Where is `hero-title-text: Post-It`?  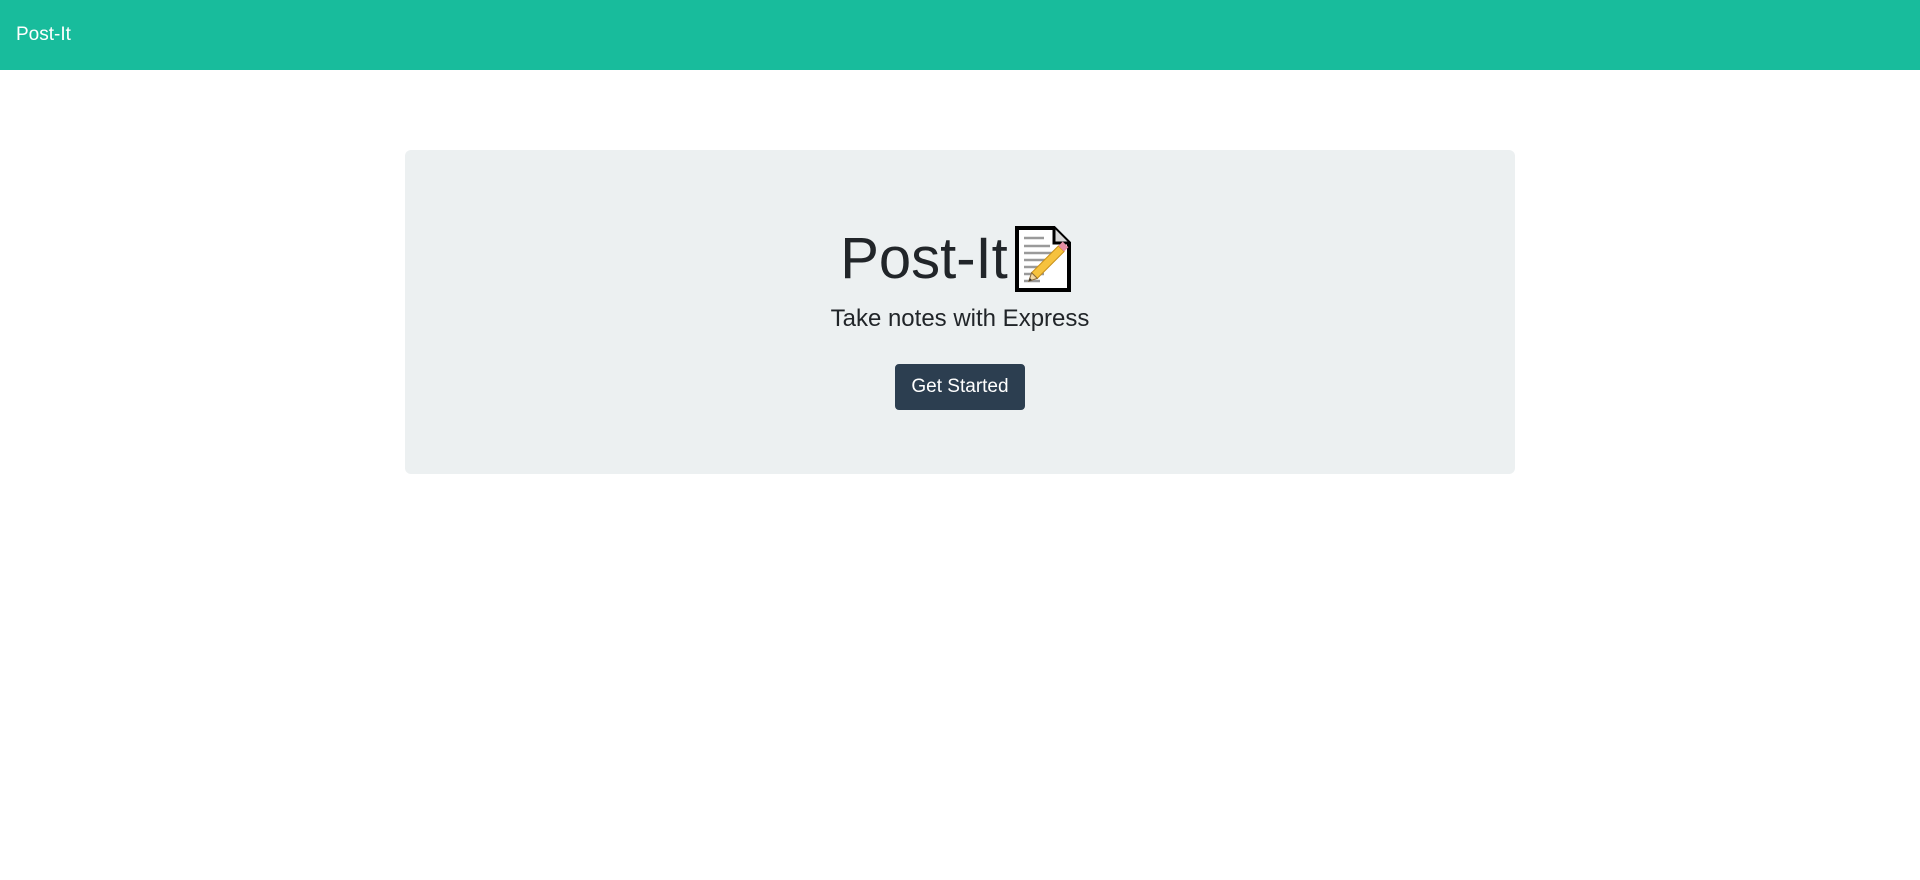
hero-title-text: Post-It is located at coordinates (924, 258).